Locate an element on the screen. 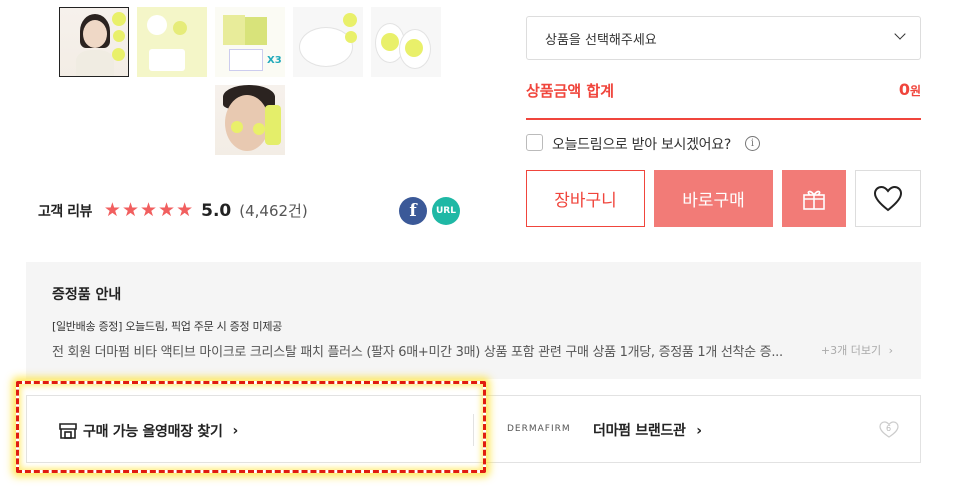  facebook-icon: f is located at coordinates (413, 211).